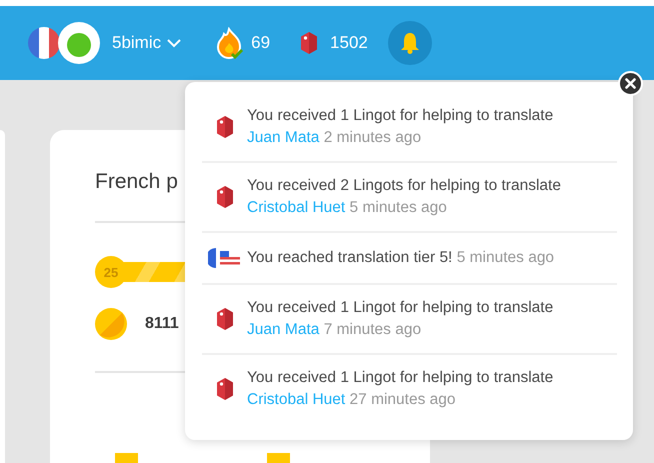 The image size is (654, 463). What do you see at coordinates (174, 43) in the screenshot?
I see `chevron-icon` at bounding box center [174, 43].